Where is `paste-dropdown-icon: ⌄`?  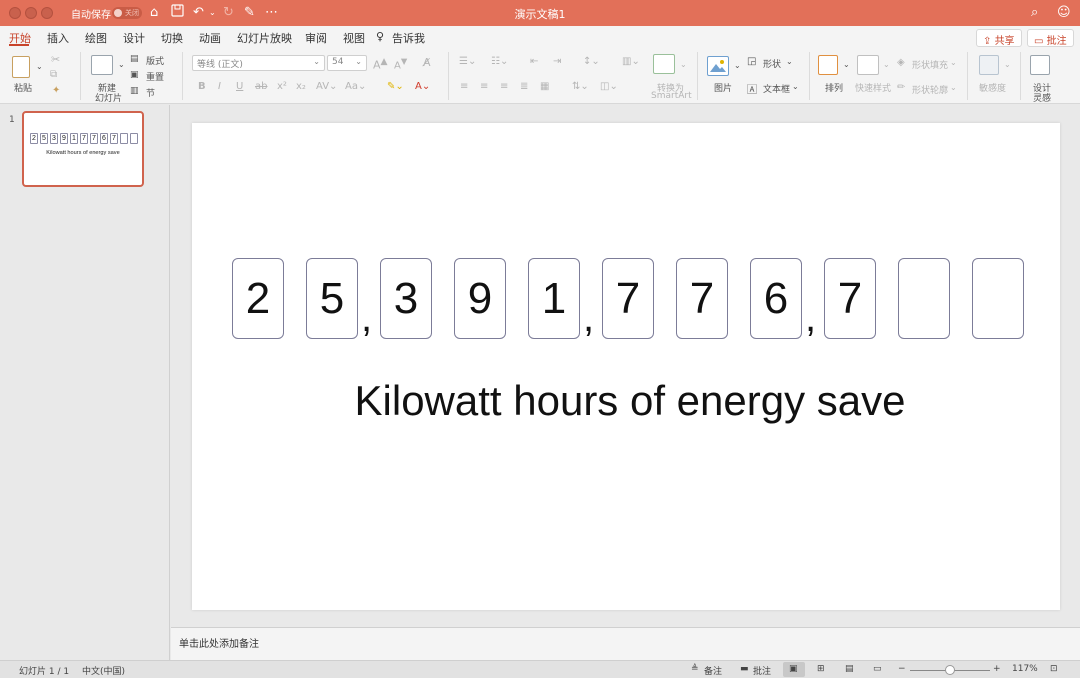
paste-dropdown-icon: ⌄ is located at coordinates (39, 66).